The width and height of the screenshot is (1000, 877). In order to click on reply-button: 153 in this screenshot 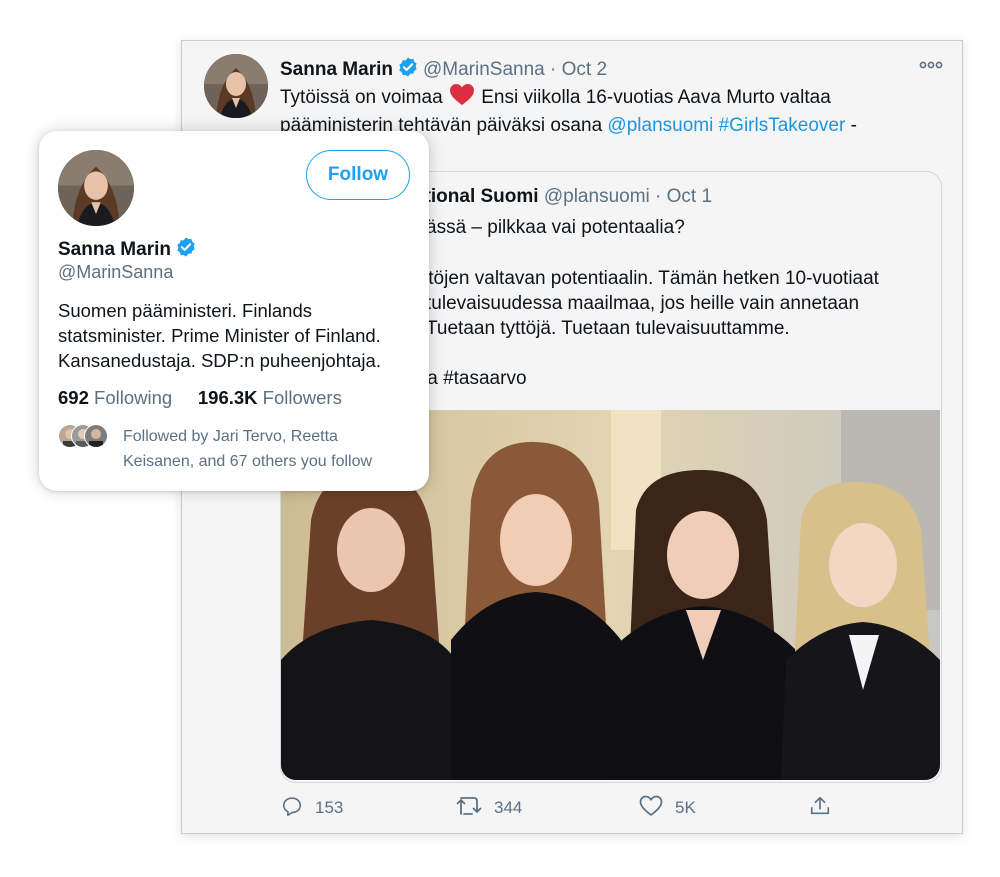, I will do `click(312, 808)`.